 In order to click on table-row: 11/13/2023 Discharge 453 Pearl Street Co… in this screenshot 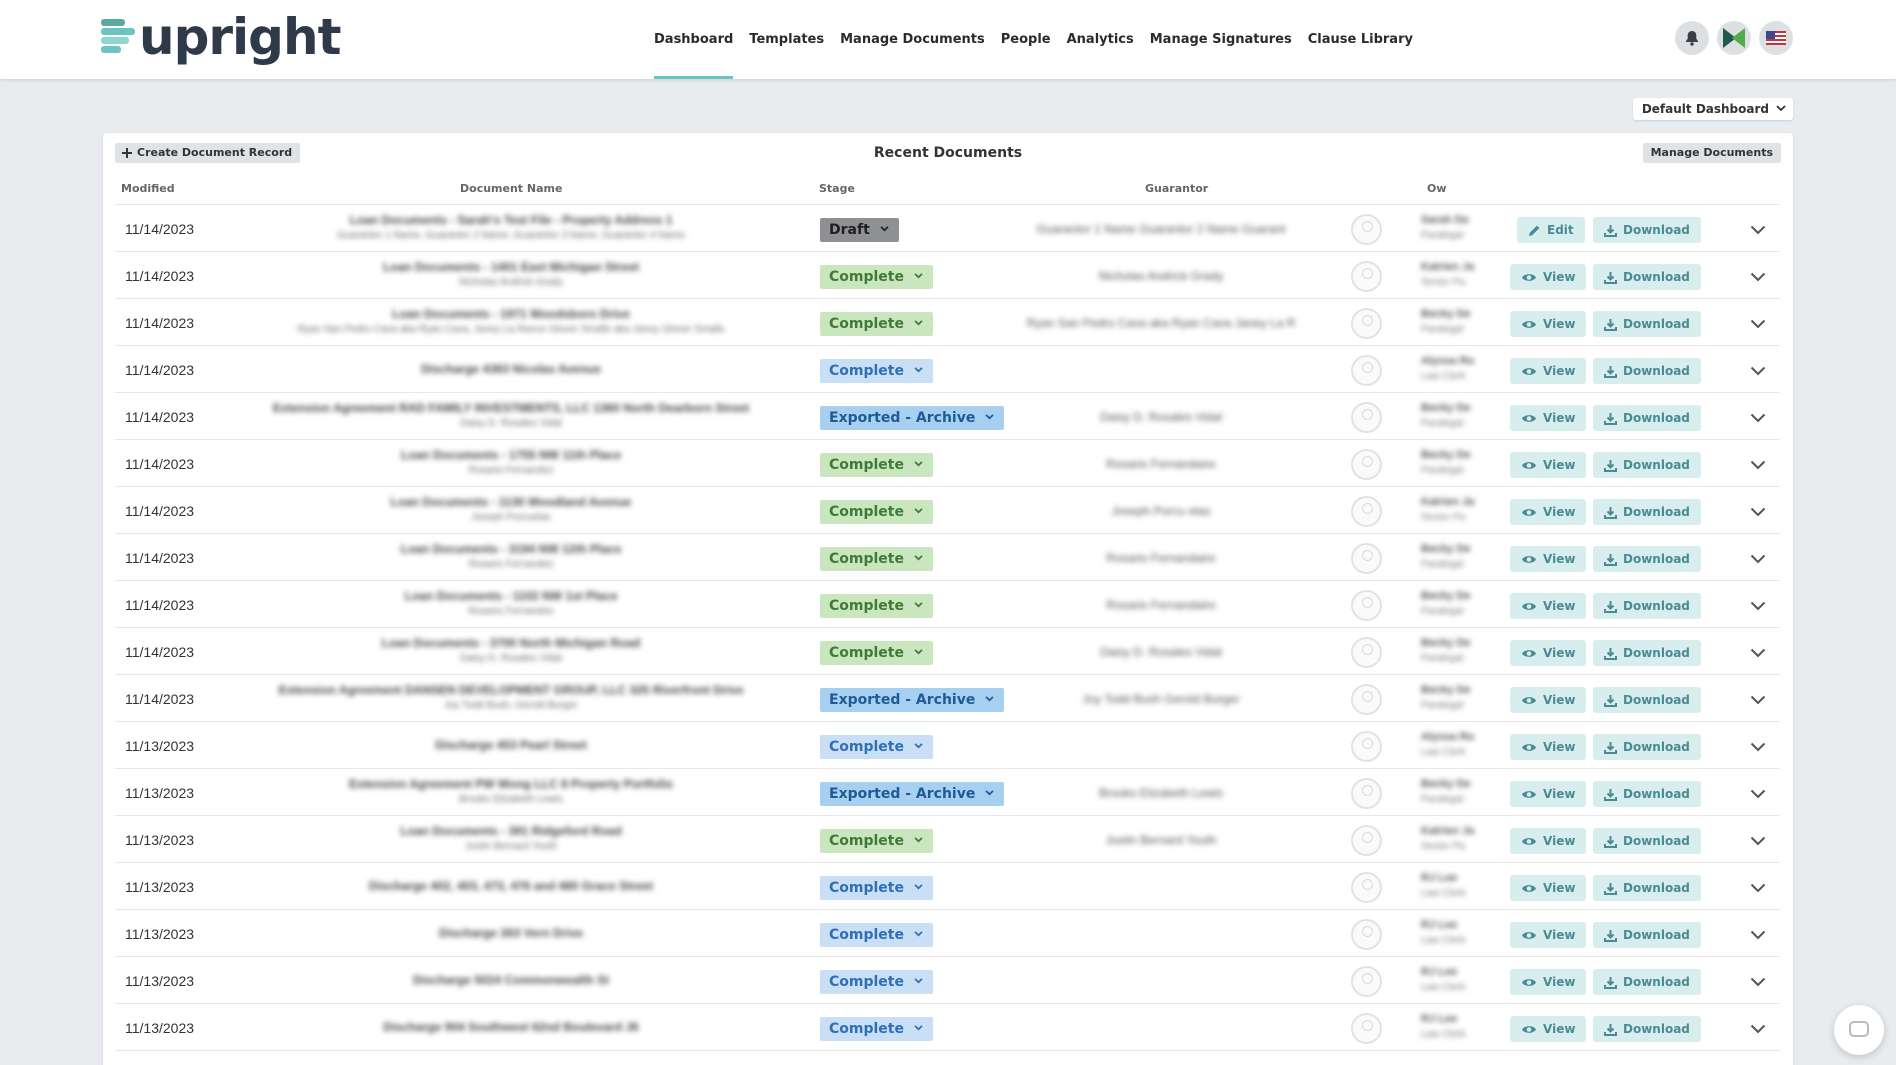, I will do `click(947, 745)`.